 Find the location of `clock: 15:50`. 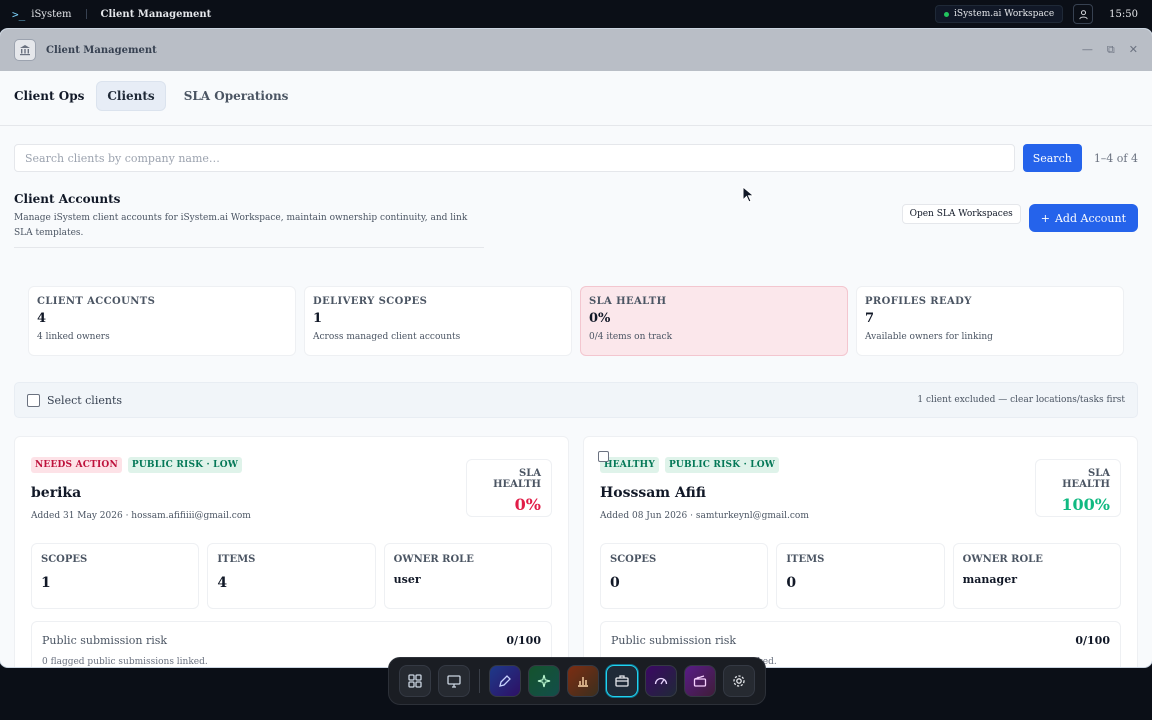

clock: 15:50 is located at coordinates (1123, 14).